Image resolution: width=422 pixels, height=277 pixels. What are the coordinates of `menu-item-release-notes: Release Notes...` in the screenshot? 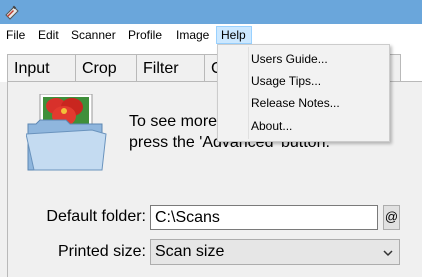 It's located at (295, 103).